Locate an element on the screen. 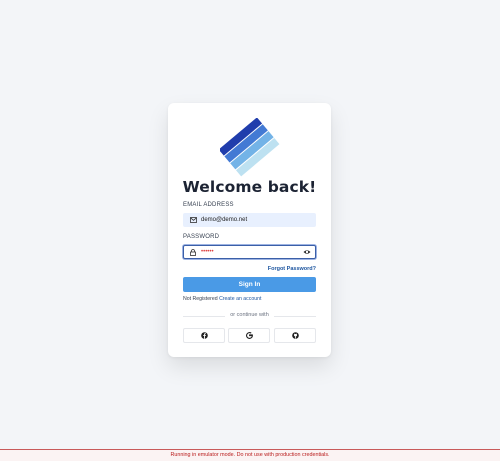  mail-icon is located at coordinates (193, 220).